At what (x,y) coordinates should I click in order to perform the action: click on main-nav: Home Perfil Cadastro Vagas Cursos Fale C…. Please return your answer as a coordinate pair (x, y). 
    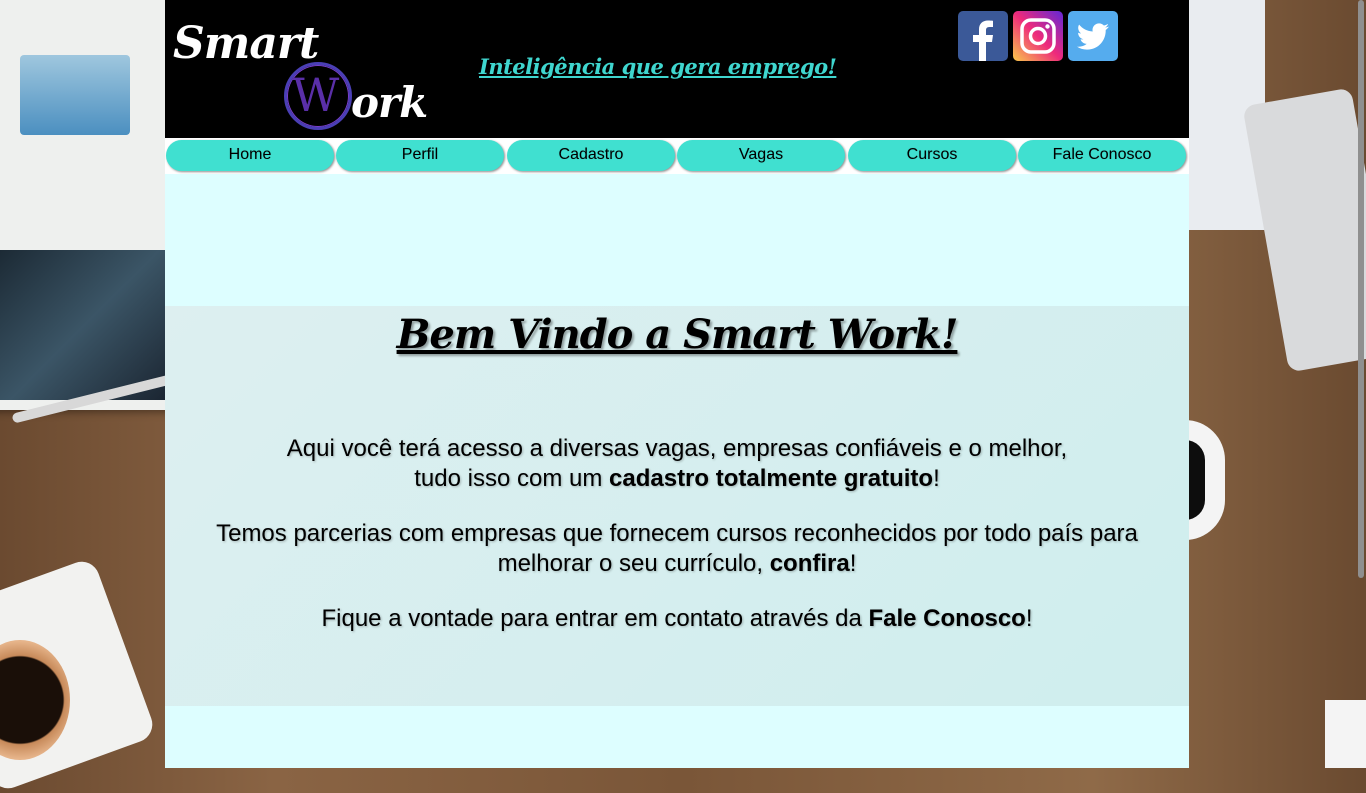
    Looking at the image, I should click on (677, 156).